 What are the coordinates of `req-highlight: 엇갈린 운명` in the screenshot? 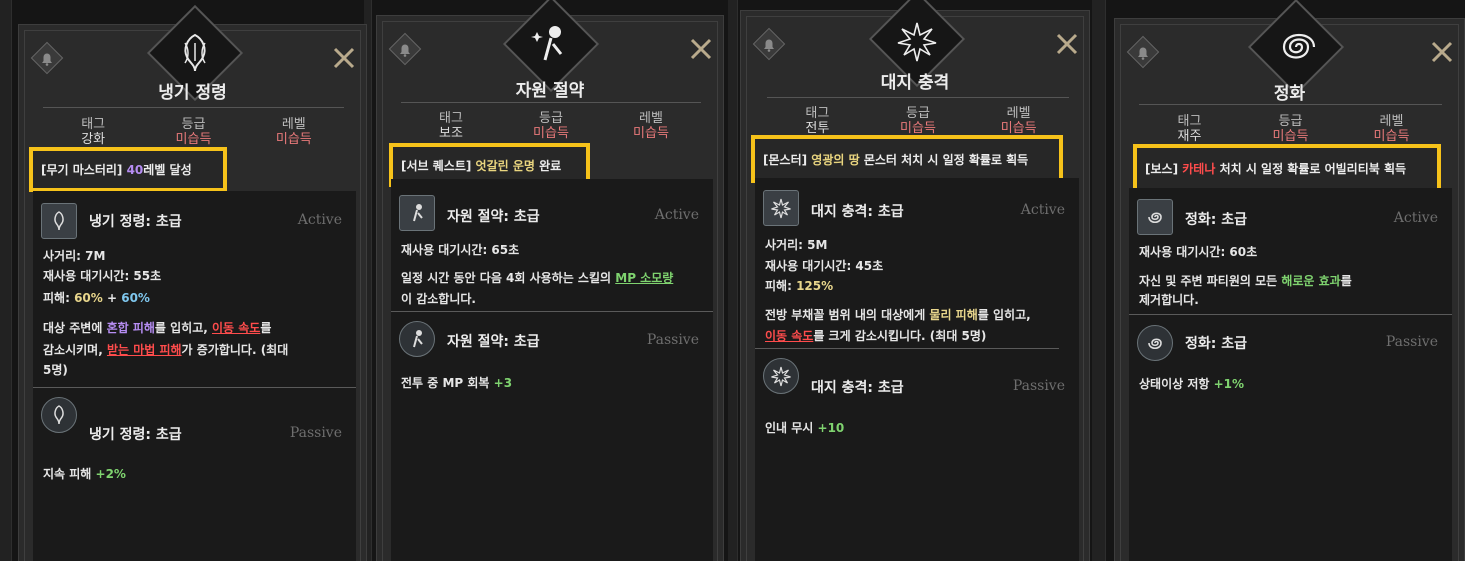 It's located at (505, 165).